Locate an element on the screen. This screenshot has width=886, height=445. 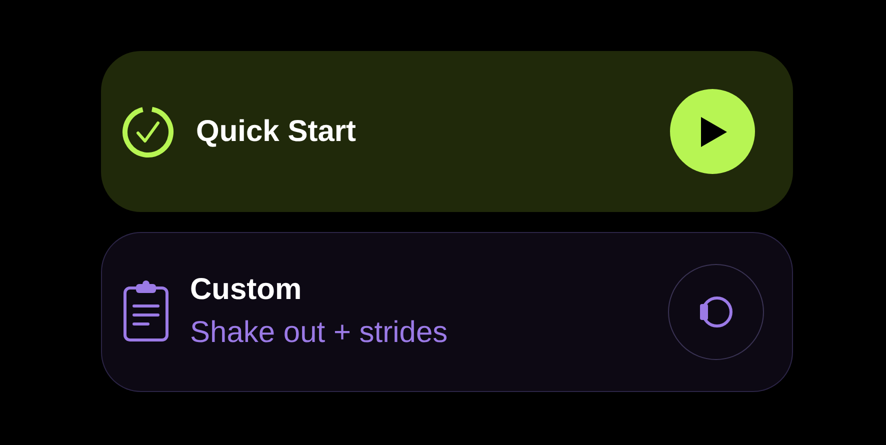
check-circle-icon is located at coordinates (148, 131).